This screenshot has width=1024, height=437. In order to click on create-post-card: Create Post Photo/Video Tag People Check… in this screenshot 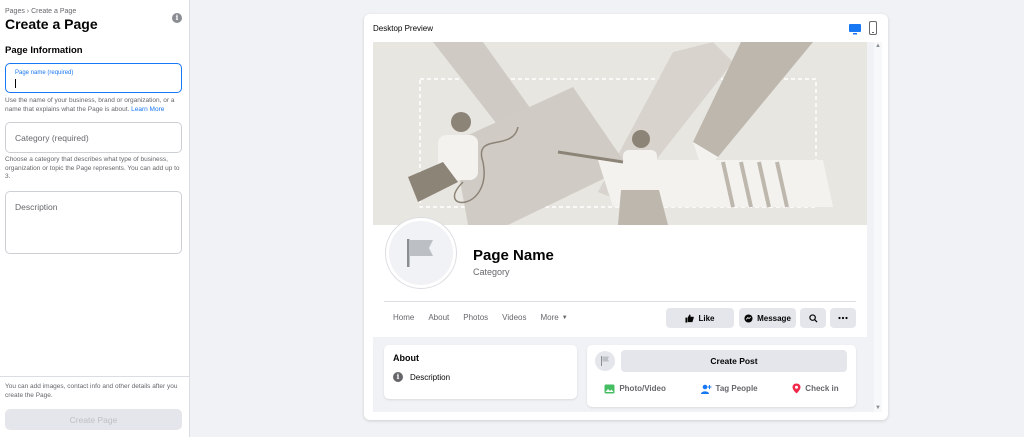, I will do `click(721, 376)`.